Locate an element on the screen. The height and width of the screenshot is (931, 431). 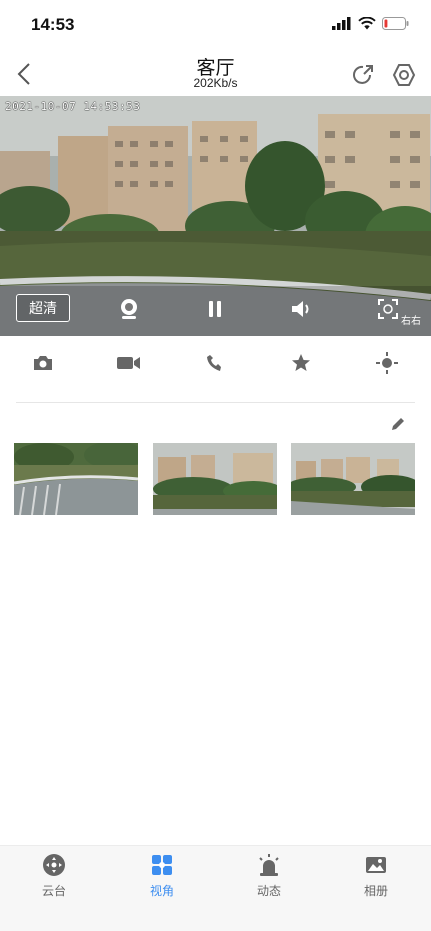
wifi-icon is located at coordinates (367, 23).